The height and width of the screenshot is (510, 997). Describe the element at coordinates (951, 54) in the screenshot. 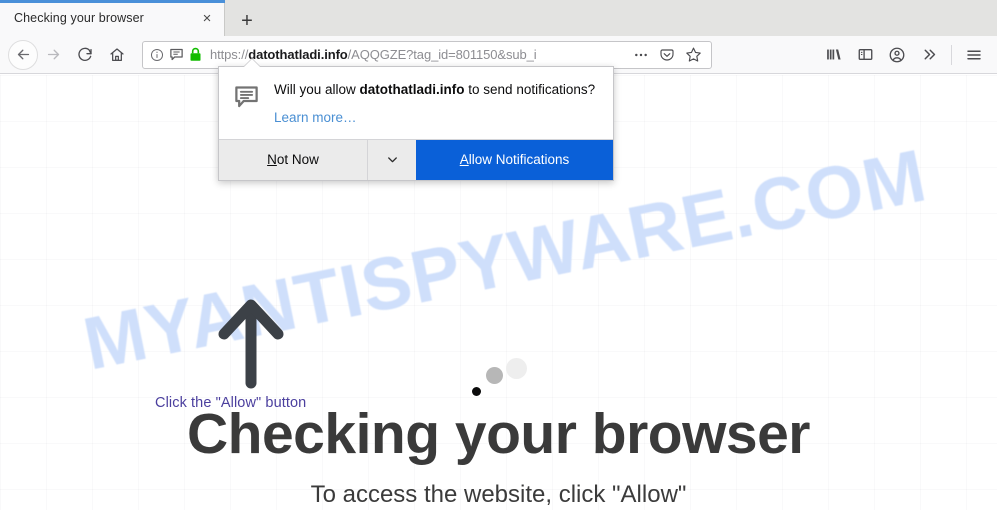

I see `toolbar-divider` at that location.